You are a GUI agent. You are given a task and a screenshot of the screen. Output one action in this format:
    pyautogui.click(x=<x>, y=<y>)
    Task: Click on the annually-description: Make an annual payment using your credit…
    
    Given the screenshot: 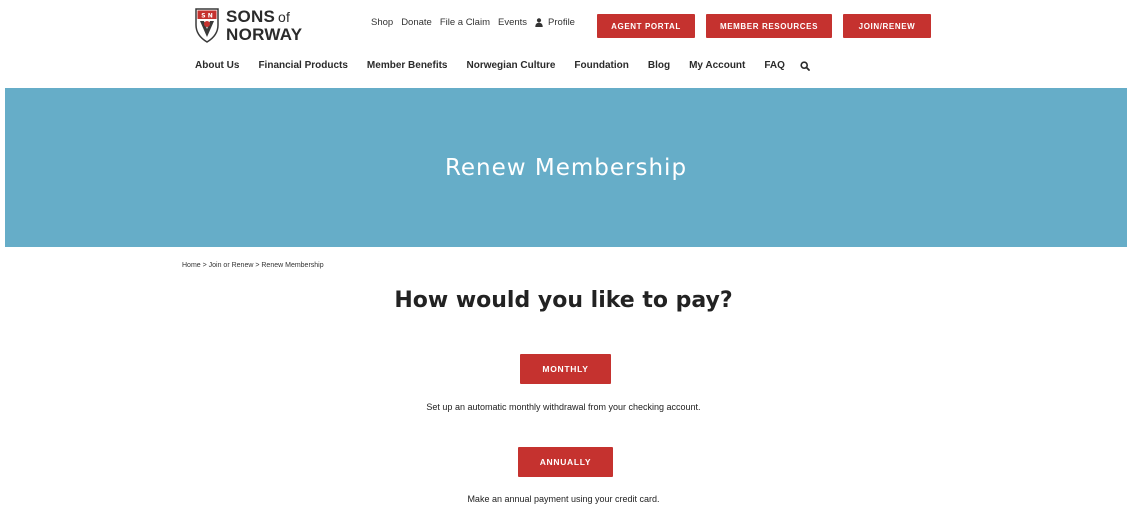 What is the action you would take?
    pyautogui.click(x=563, y=499)
    